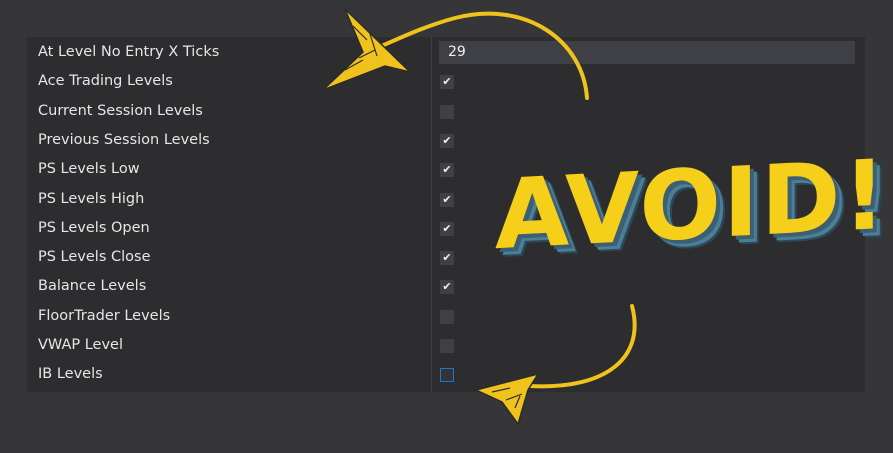 The height and width of the screenshot is (453, 893). I want to click on setting-label: Ace Trading Levels, so click(105, 81).